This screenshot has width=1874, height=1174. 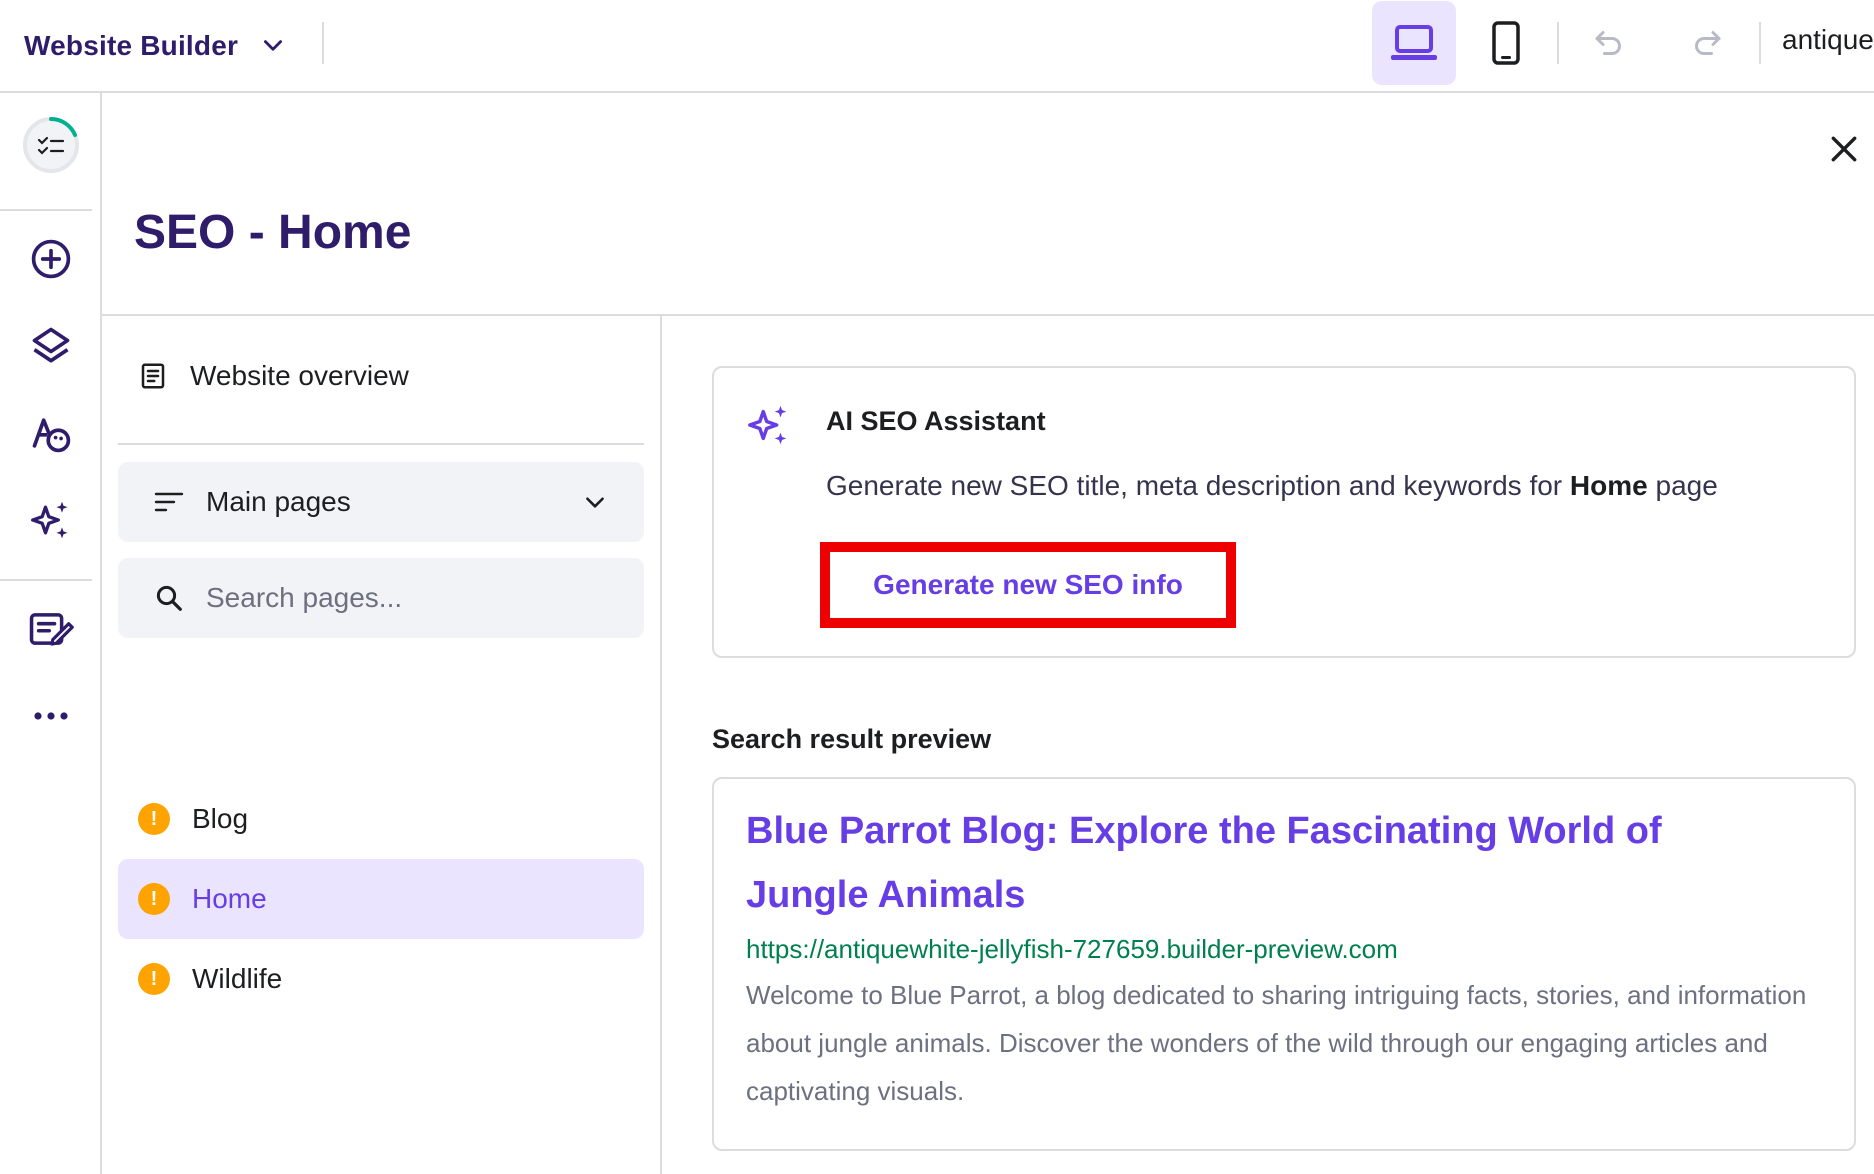 I want to click on page-item-home: ! Home, so click(x=381, y=899).